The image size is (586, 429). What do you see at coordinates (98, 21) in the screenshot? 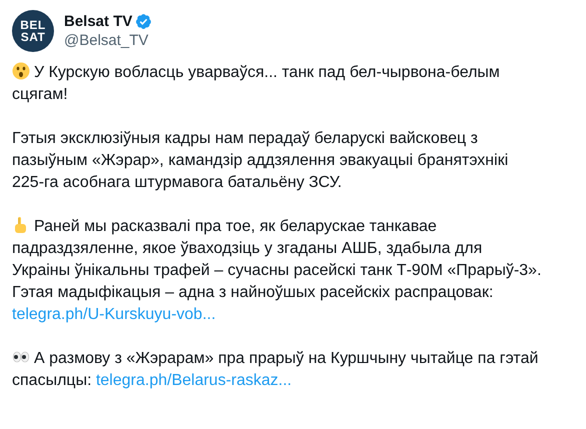
I see `account-name: Belsat TV` at bounding box center [98, 21].